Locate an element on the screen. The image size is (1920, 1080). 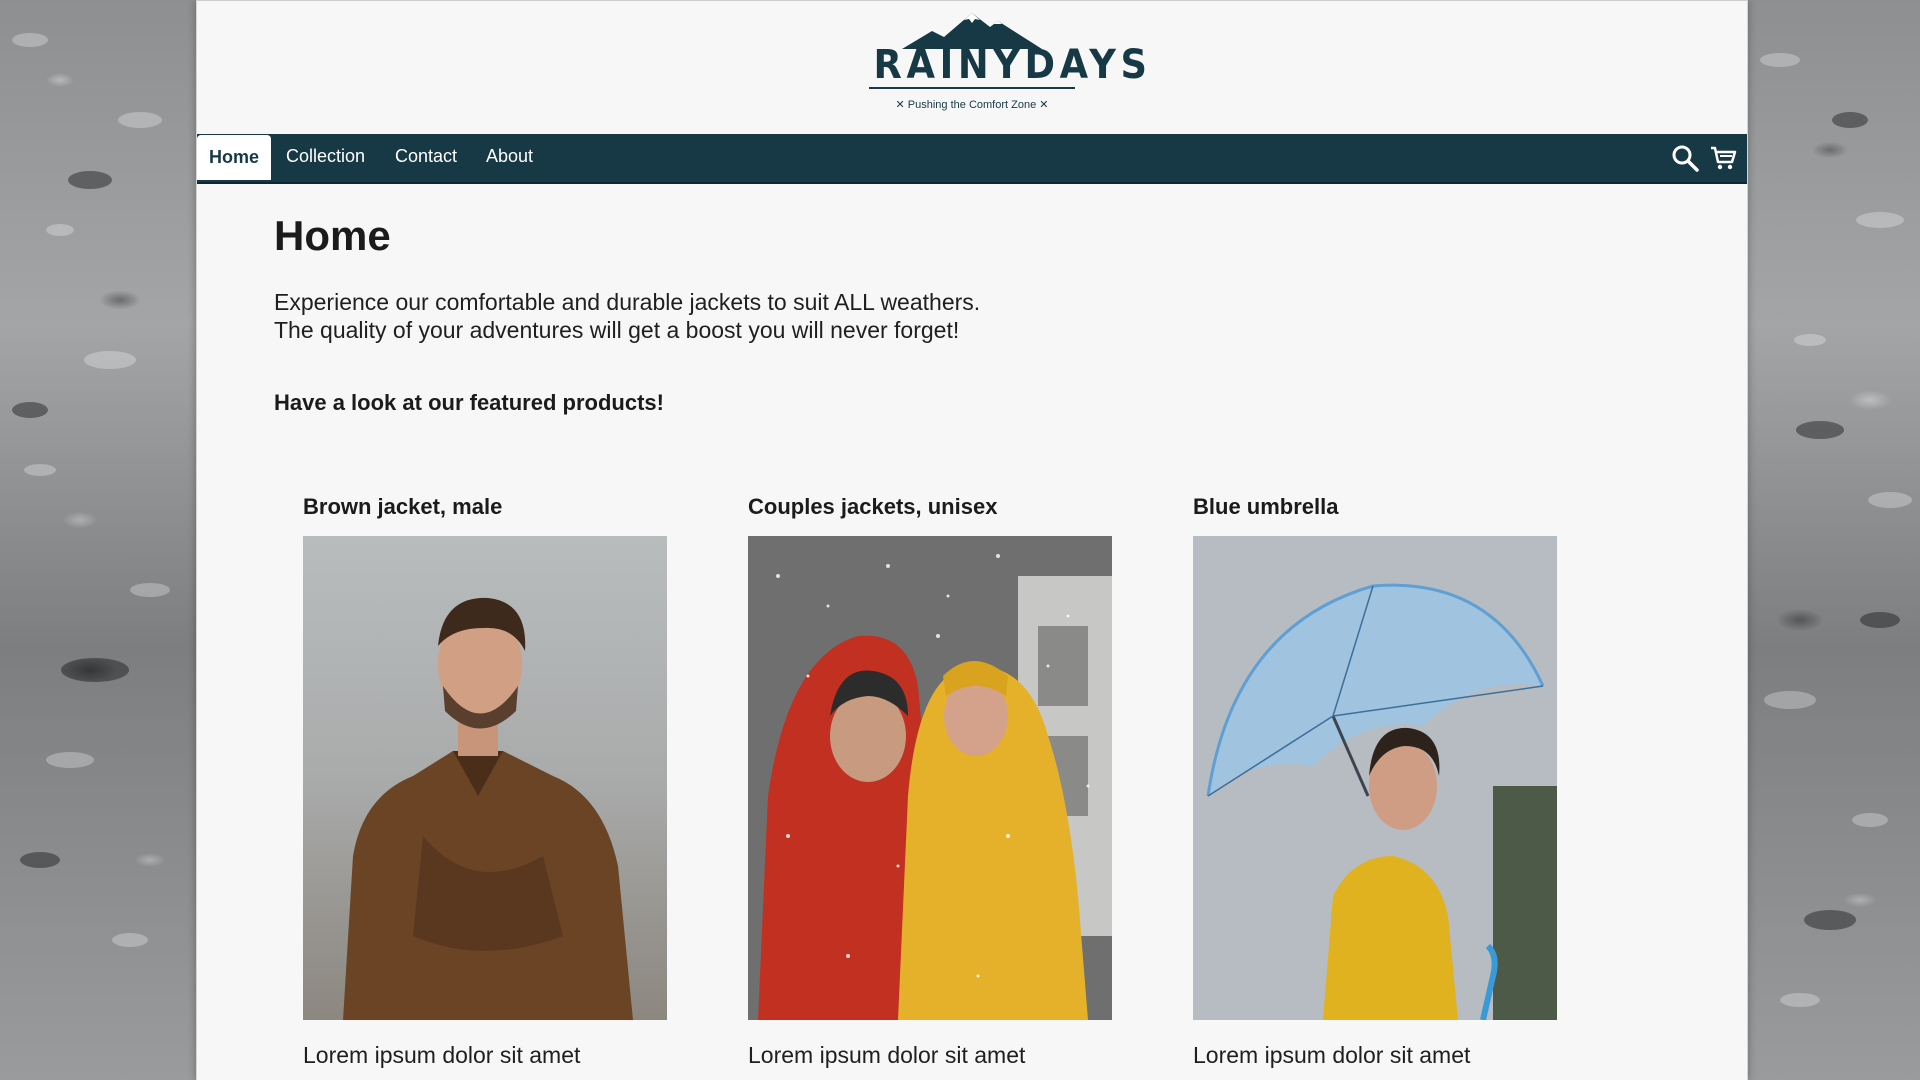
featured-heading: Have a look at our featured products! is located at coordinates (469, 402).